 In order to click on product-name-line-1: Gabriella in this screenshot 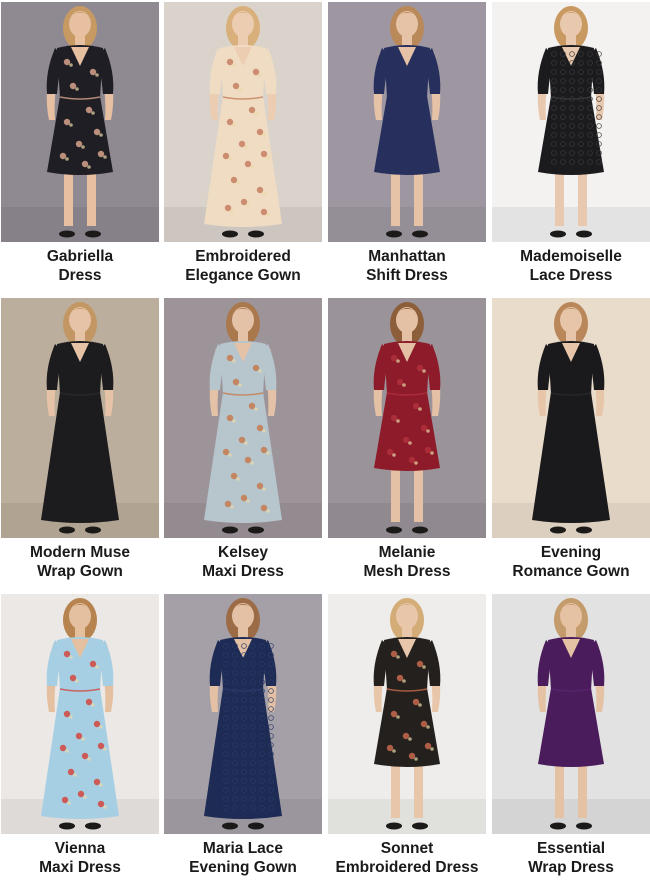, I will do `click(80, 256)`.